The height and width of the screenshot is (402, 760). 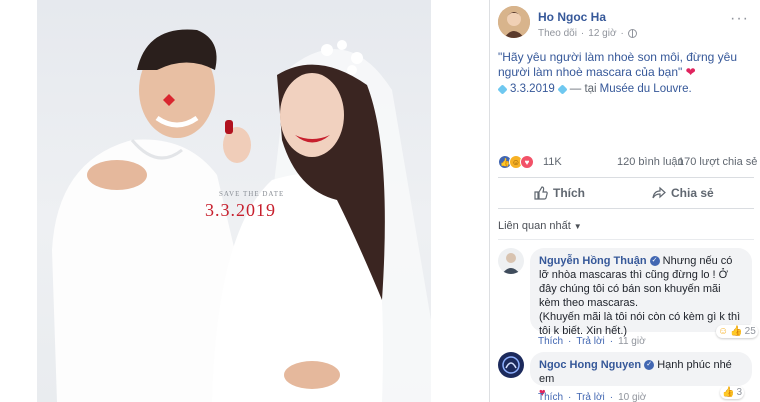 I want to click on comment-bubble: Ngoc Hong Nguyen ✓ Hạnh phúc nhé em ♥, so click(x=641, y=375).